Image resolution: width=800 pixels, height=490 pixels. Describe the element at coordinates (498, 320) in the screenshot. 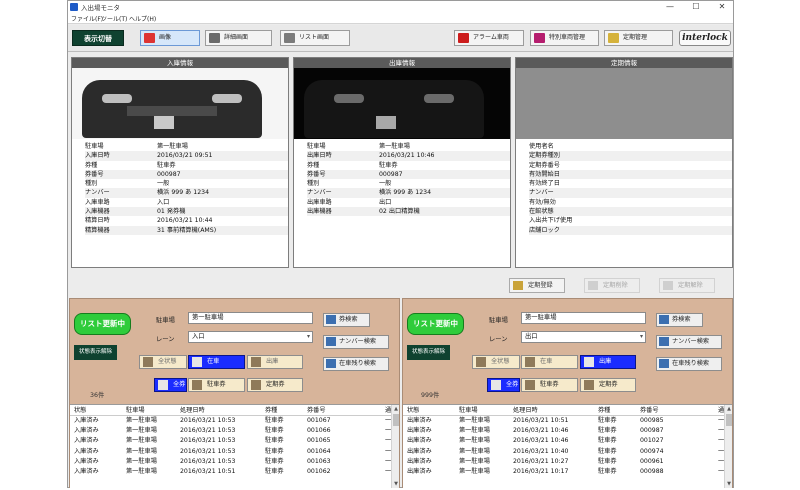

I see `exit-parking-label: 駐車場` at that location.